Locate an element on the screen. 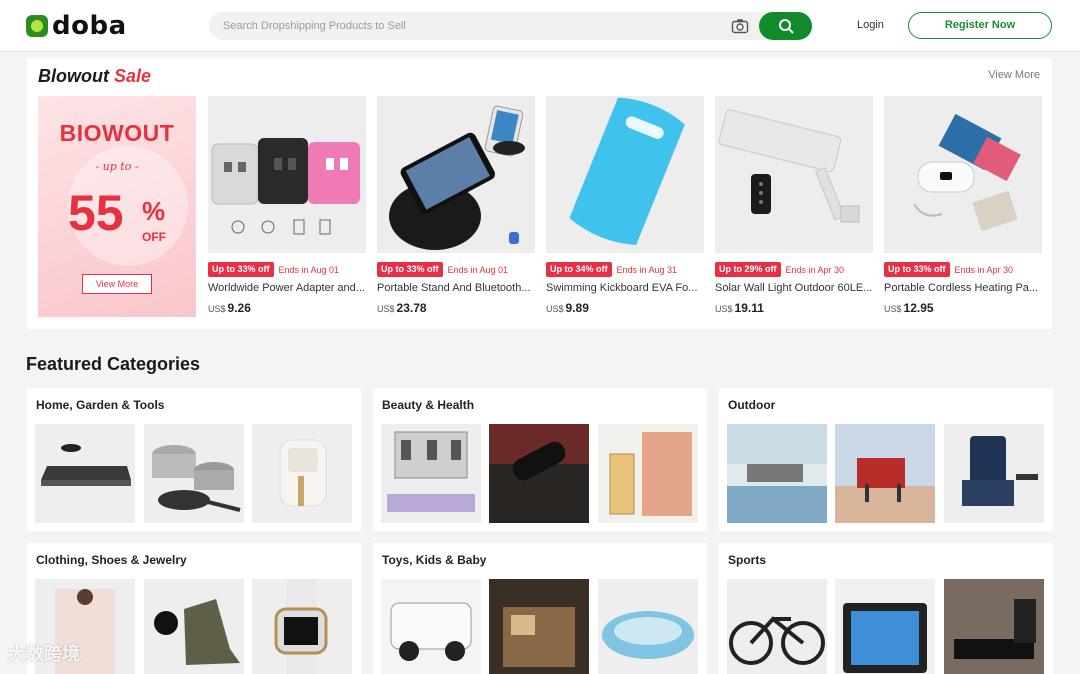 The image size is (1080, 674). section-title: Blowout Sale is located at coordinates (94, 76).